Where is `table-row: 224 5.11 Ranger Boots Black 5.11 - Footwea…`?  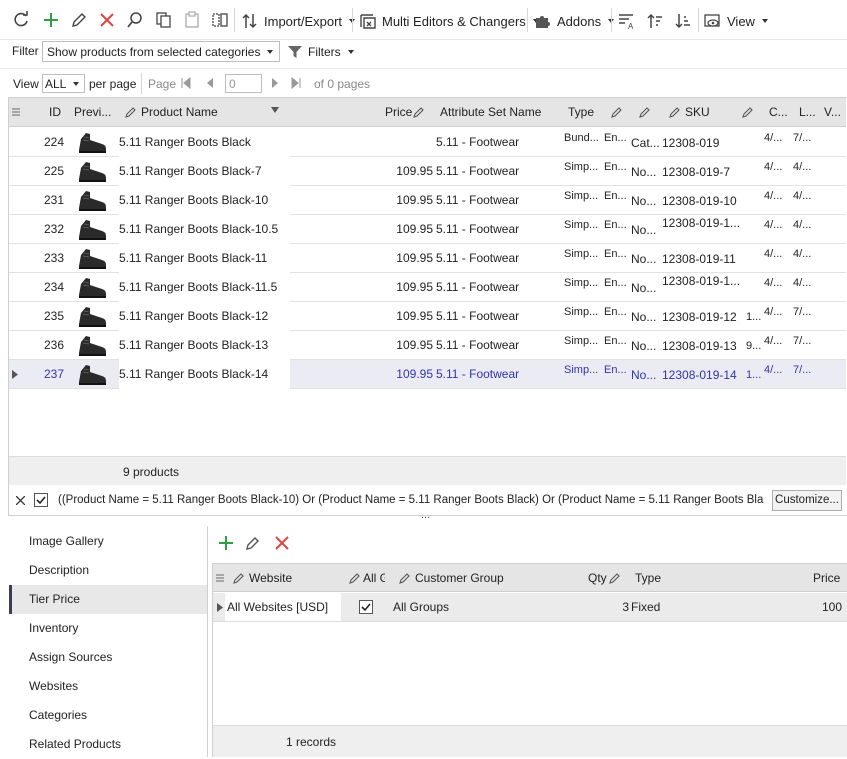 table-row: 224 5.11 Ranger Boots Black 5.11 - Footwea… is located at coordinates (427, 142).